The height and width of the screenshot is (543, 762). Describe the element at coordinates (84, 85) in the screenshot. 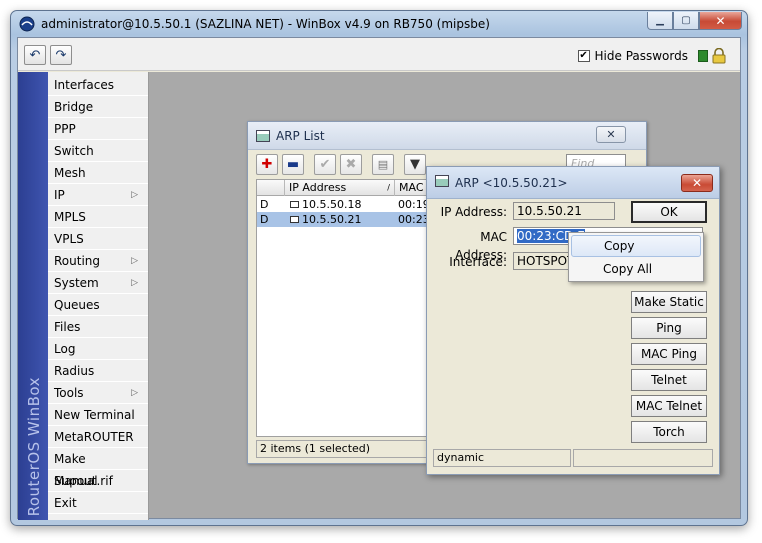

I see `sidebar-item-label: Interfaces` at that location.